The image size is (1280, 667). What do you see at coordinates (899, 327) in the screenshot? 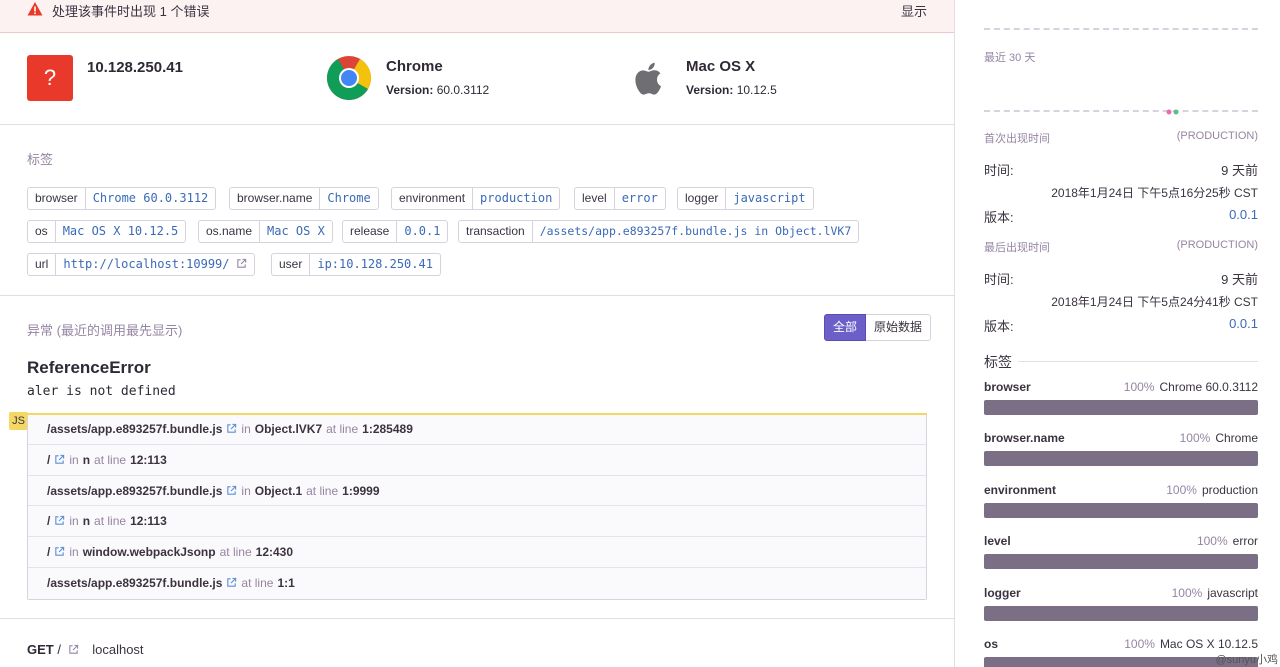
I see `toggle-raw-button: 原始数据` at bounding box center [899, 327].